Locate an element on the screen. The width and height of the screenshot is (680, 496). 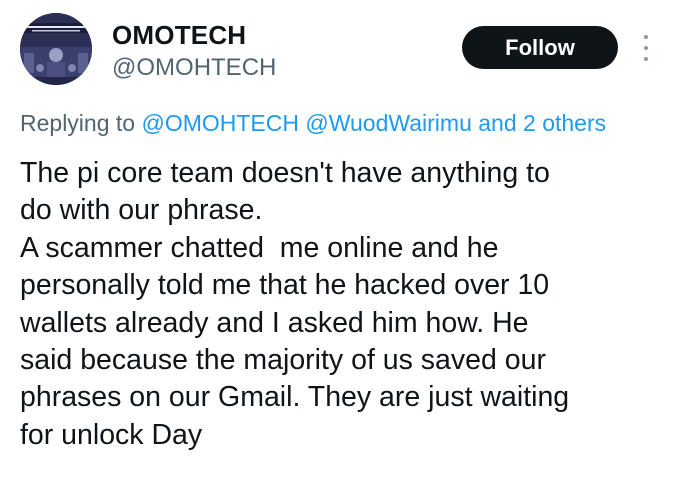
follow-button: Follow is located at coordinates (540, 47).